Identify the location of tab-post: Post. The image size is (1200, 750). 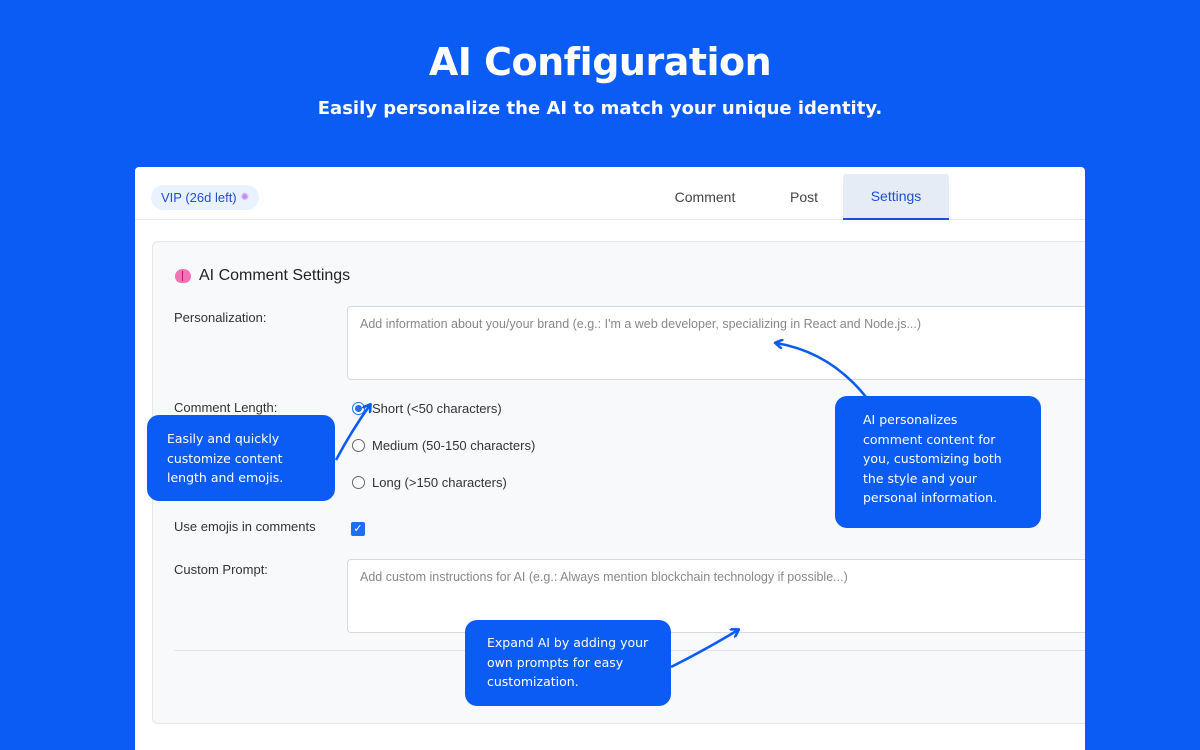
(804, 197).